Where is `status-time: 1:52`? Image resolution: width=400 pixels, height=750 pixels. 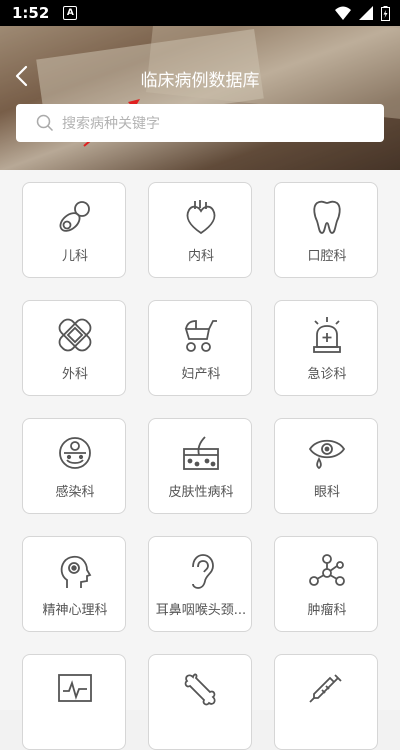
status-time: 1:52 is located at coordinates (31, 13).